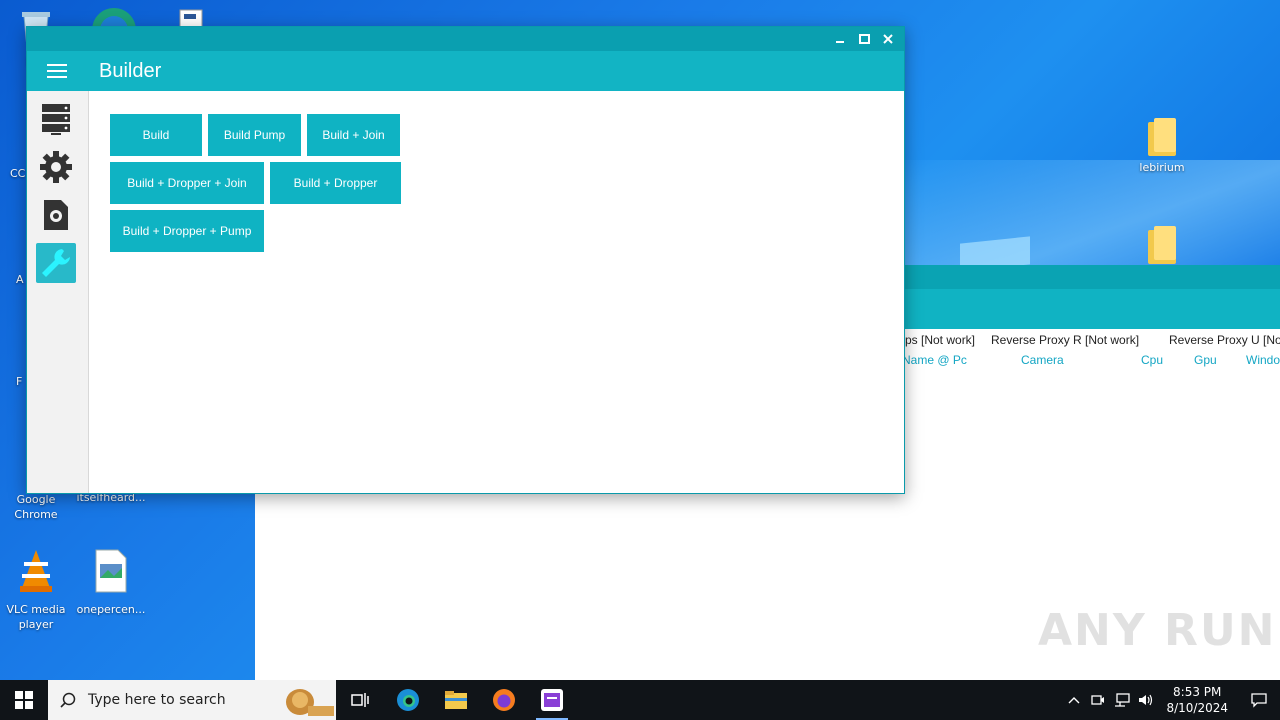 The height and width of the screenshot is (720, 1280). I want to click on search-icon, so click(68, 700).